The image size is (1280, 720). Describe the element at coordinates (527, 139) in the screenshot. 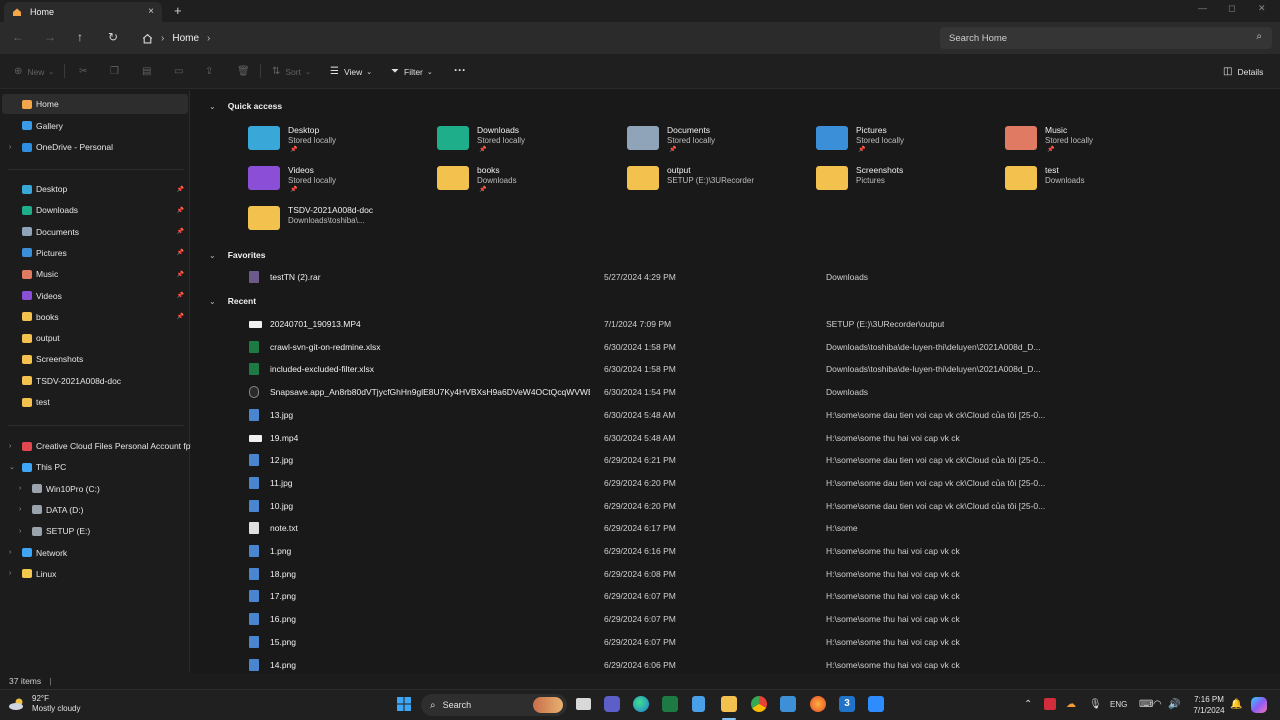

I see `quick-access-item: Downloads Stored locally 📌` at that location.